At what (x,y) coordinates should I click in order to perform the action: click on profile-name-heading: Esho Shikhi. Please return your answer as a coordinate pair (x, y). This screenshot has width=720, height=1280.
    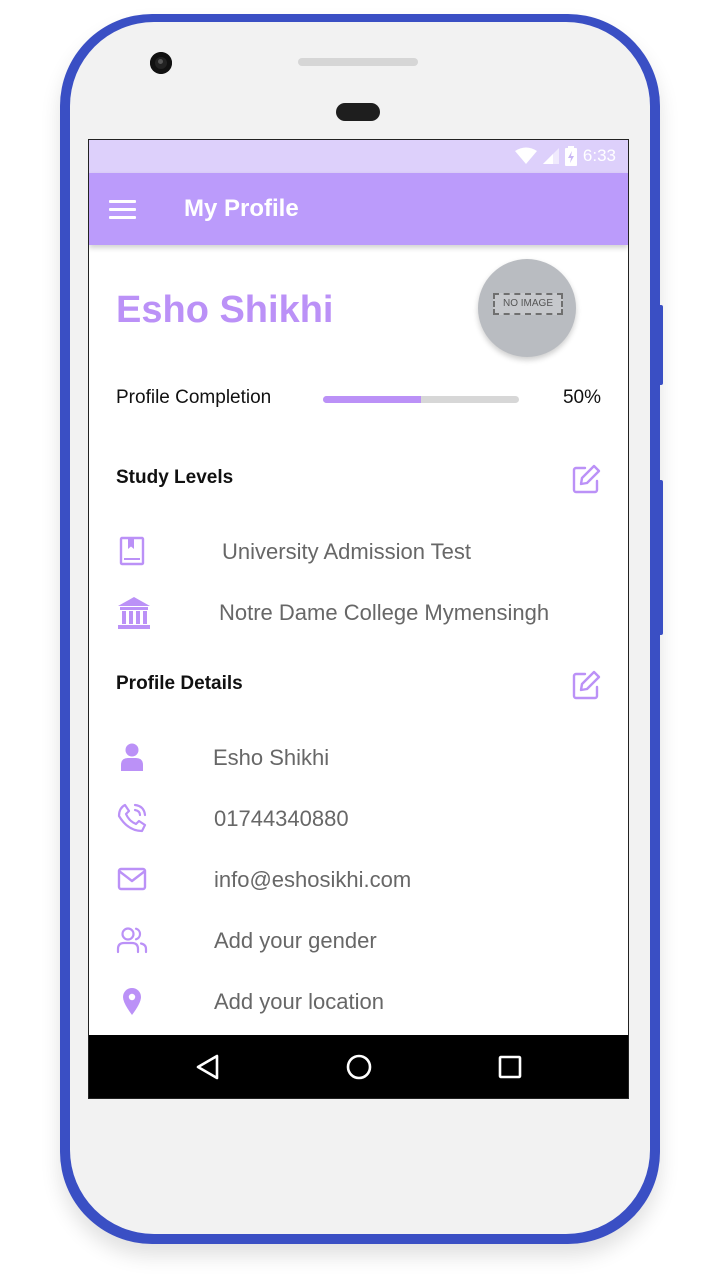
    Looking at the image, I should click on (225, 310).